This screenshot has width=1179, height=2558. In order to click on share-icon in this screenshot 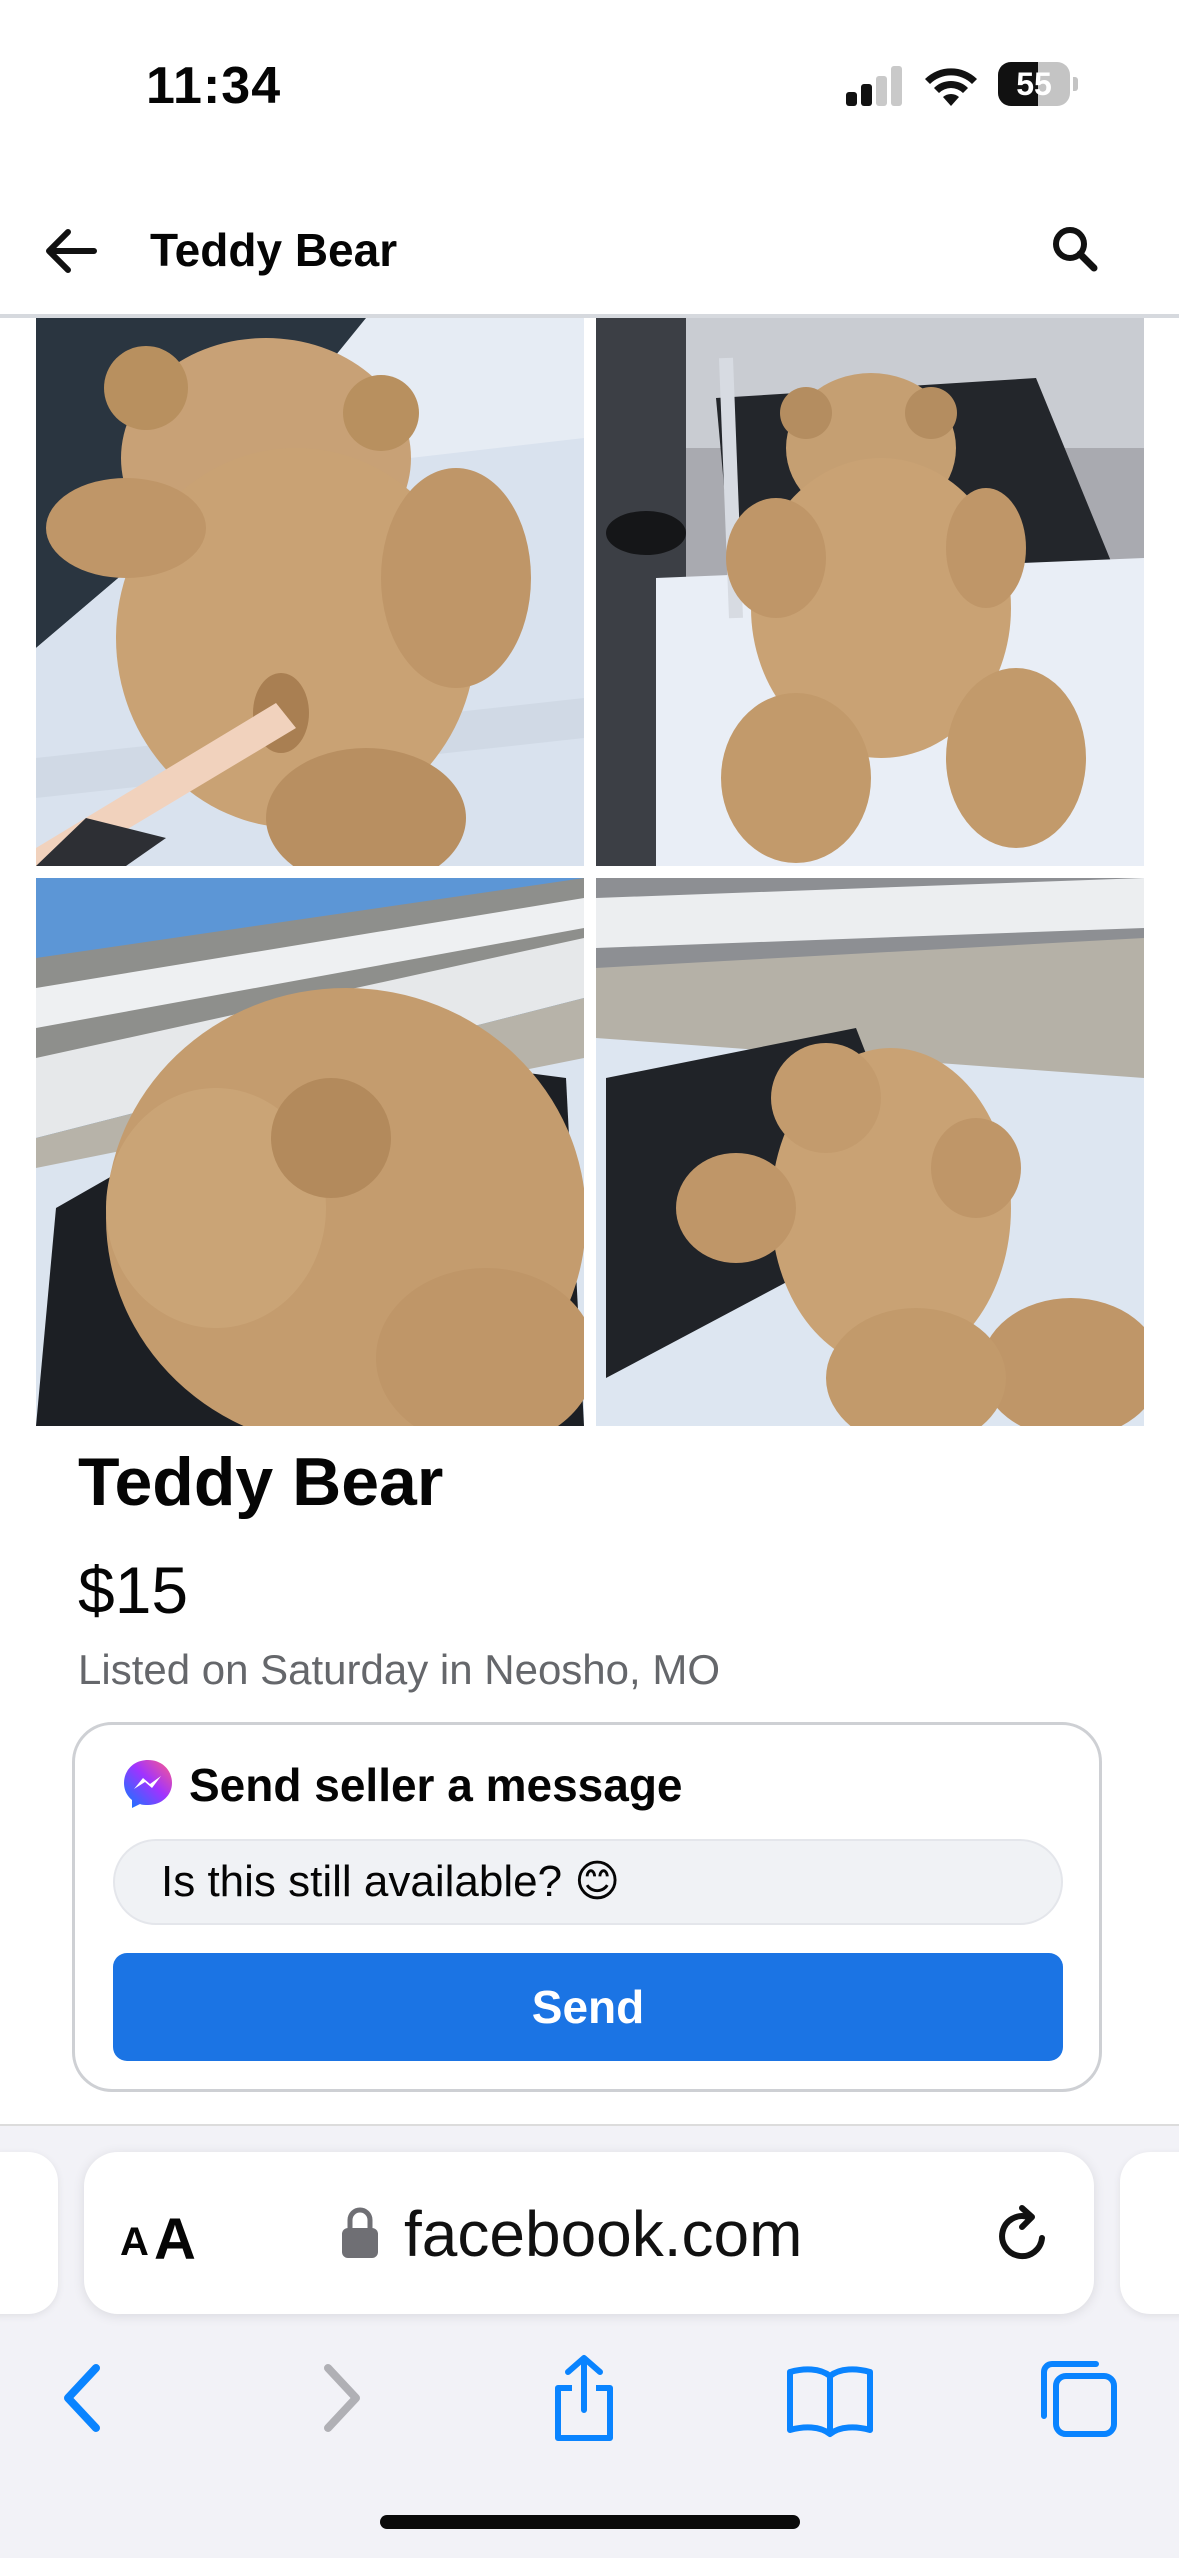, I will do `click(584, 2398)`.